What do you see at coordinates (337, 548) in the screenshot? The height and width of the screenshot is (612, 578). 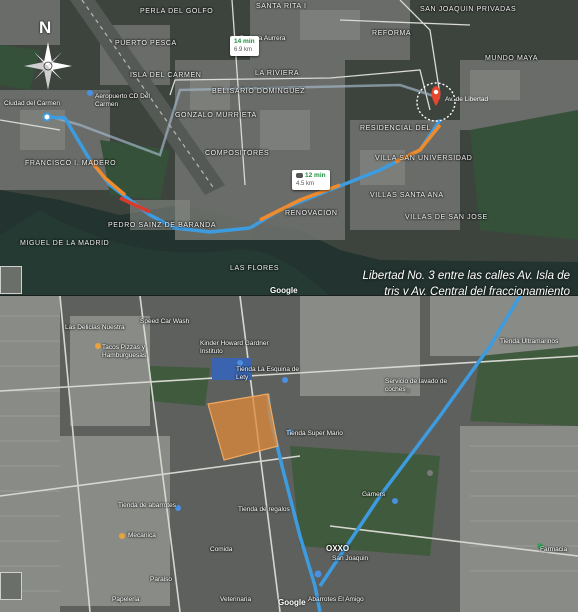 I see `poi-oxxo: OXXO` at bounding box center [337, 548].